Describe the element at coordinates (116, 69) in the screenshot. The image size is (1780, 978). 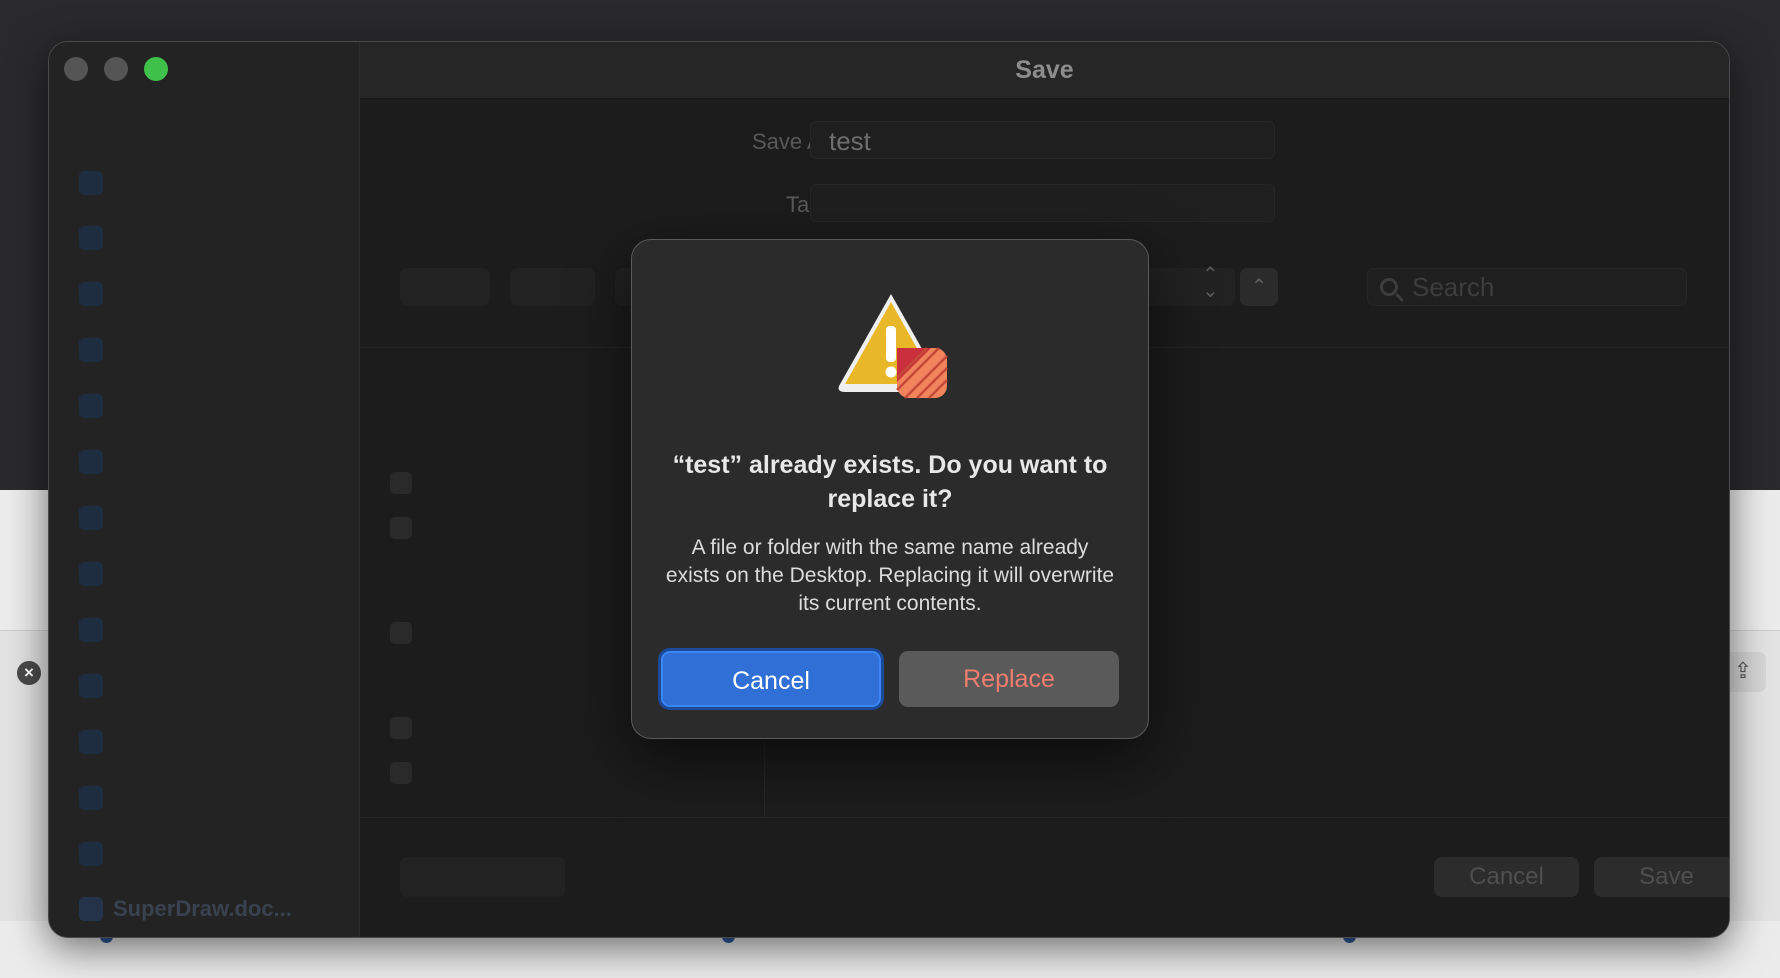
I see `minimize-window-button` at that location.